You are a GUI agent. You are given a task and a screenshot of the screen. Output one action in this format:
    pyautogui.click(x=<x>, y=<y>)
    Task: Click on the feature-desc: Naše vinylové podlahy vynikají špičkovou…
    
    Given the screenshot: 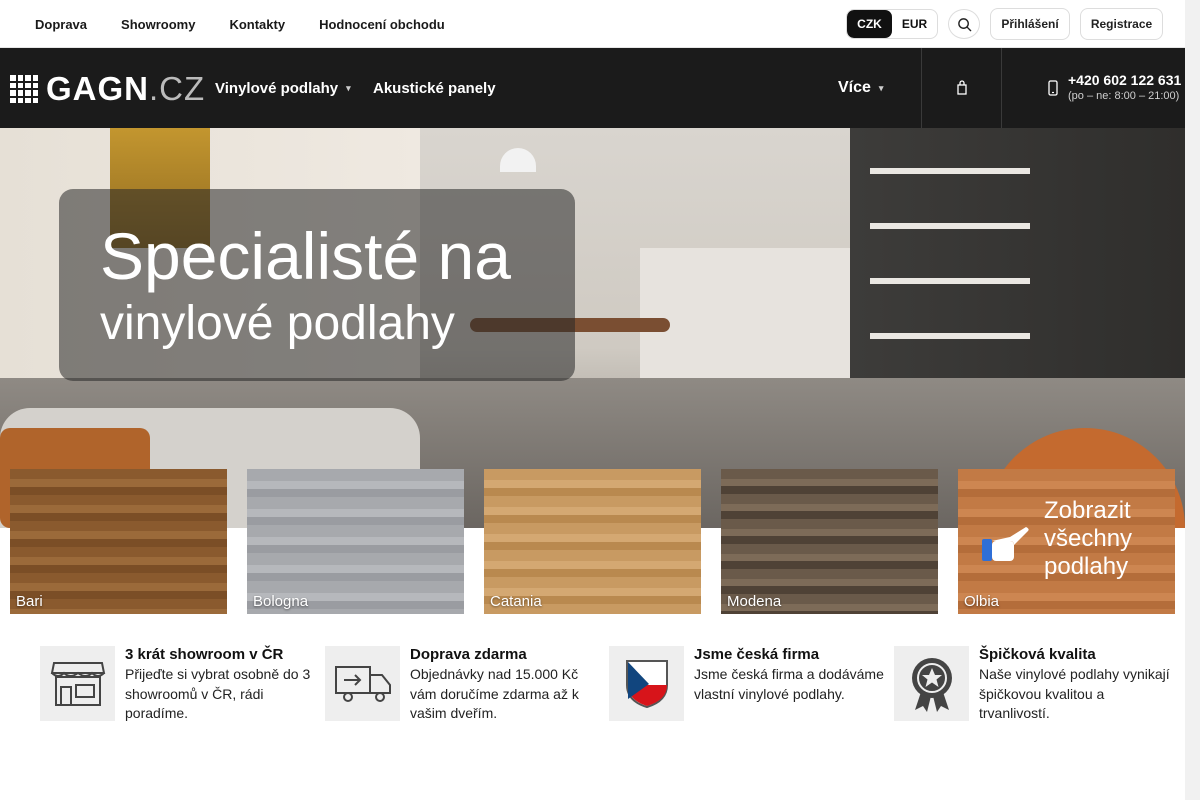 What is the action you would take?
    pyautogui.click(x=1074, y=693)
    